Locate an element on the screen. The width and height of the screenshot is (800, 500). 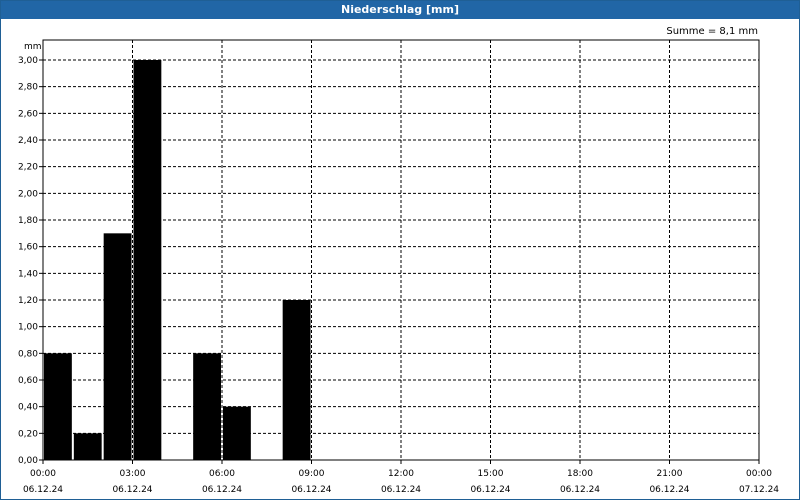
x-tick-time-label: 15:00 is located at coordinates (491, 474).